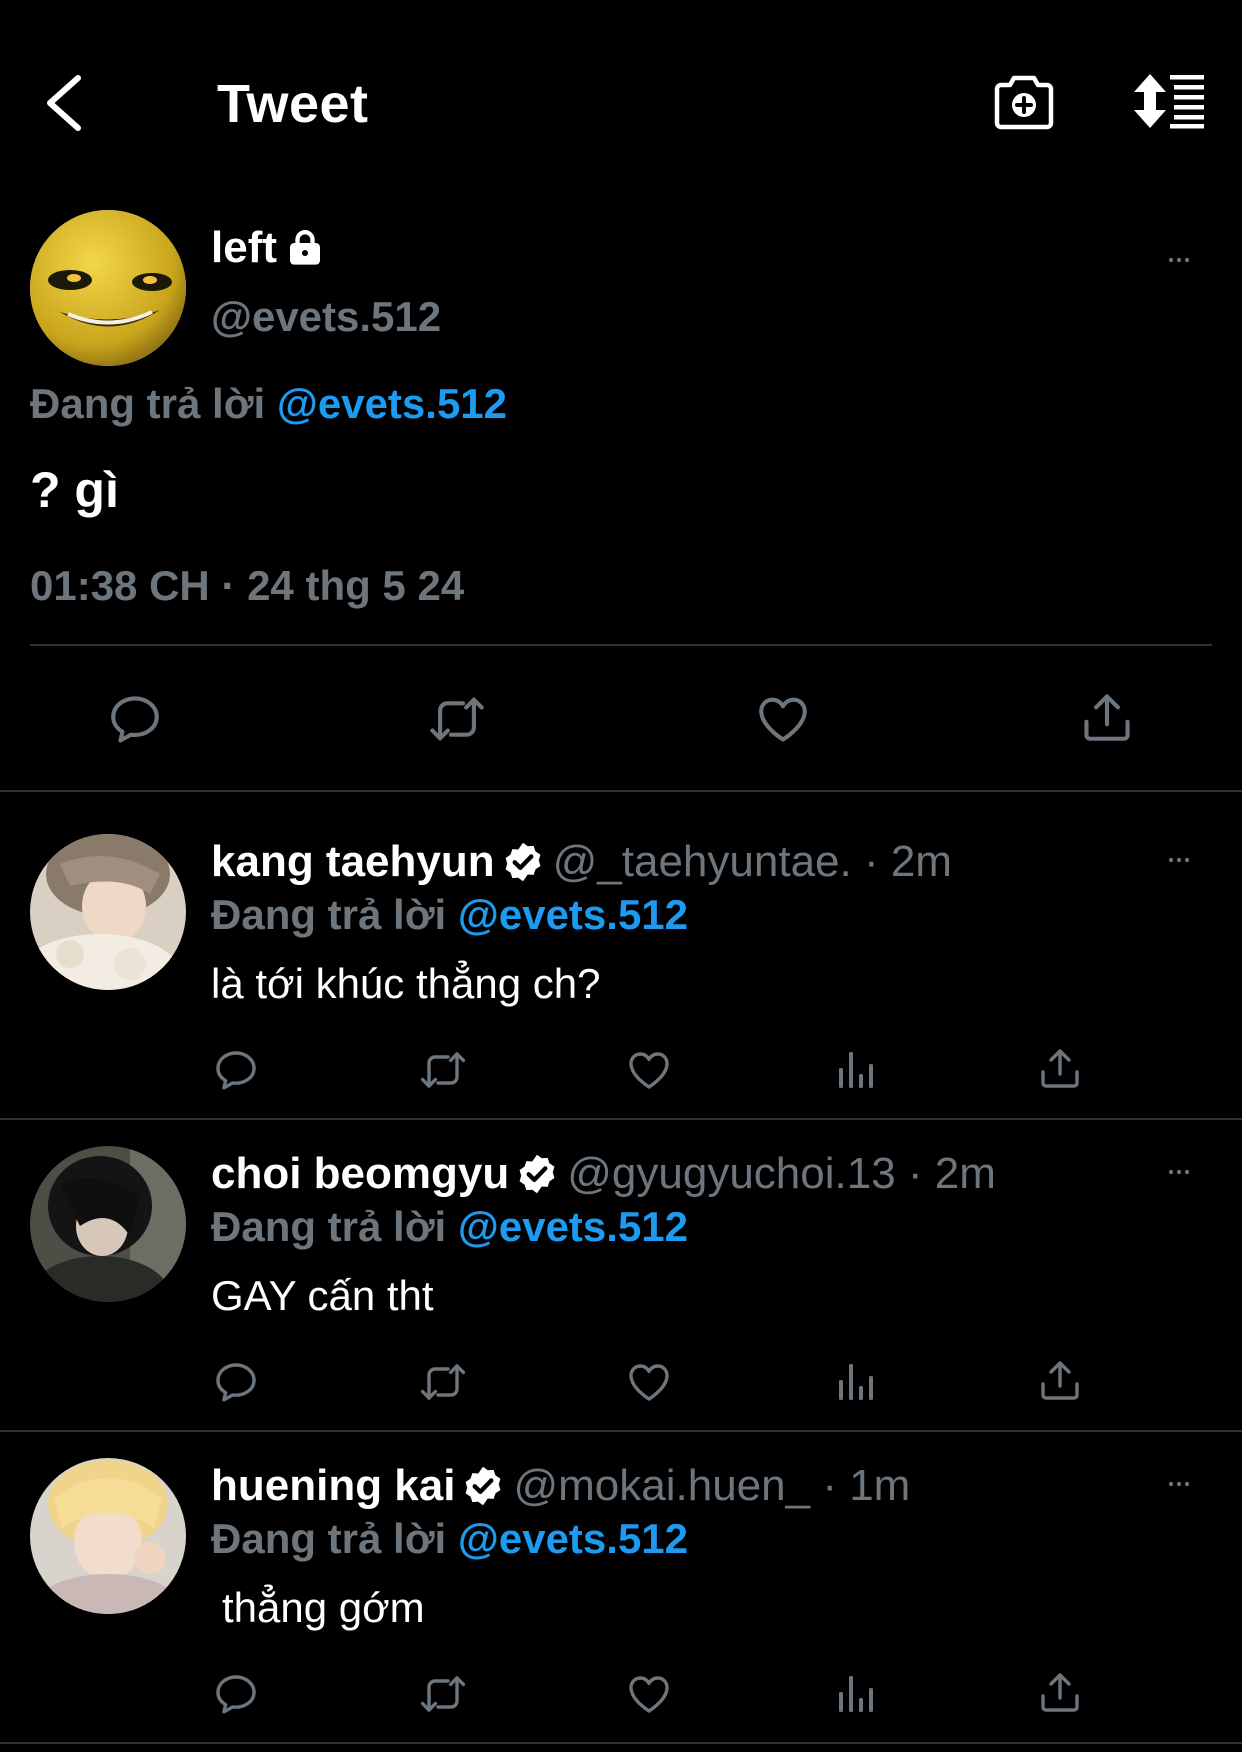 The image size is (1242, 1752). I want to click on chevron-left-icon, so click(64, 103).